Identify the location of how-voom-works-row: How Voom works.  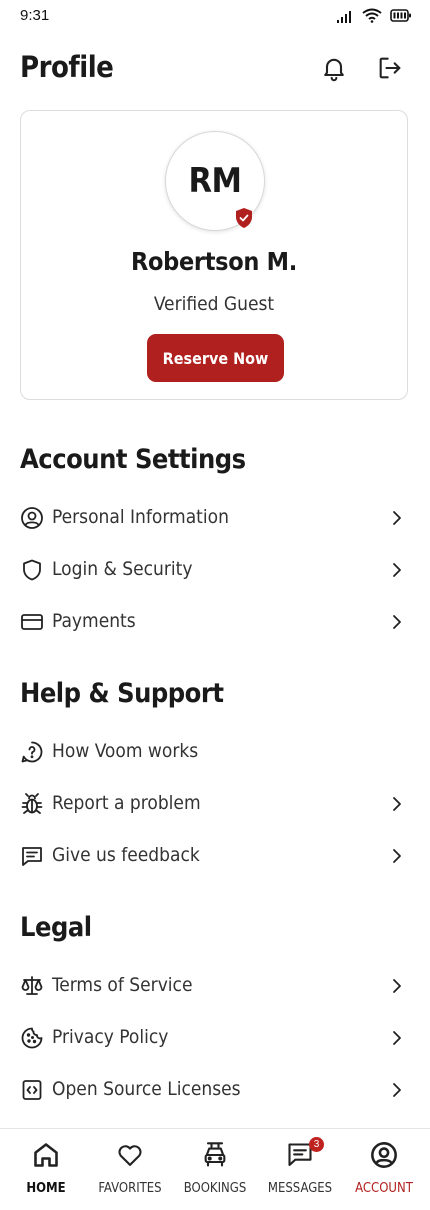
(215, 751).